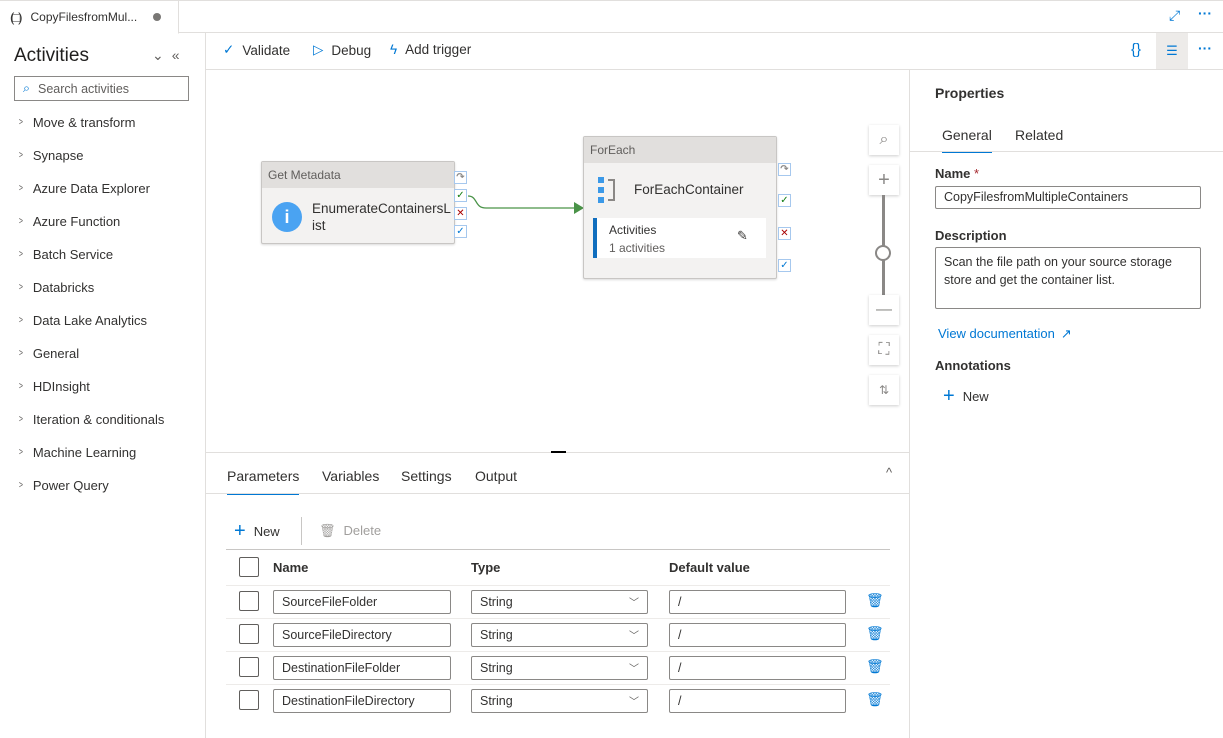 This screenshot has height=738, width=1223. Describe the element at coordinates (1039, 135) in the screenshot. I see `tab-related: Related` at that location.